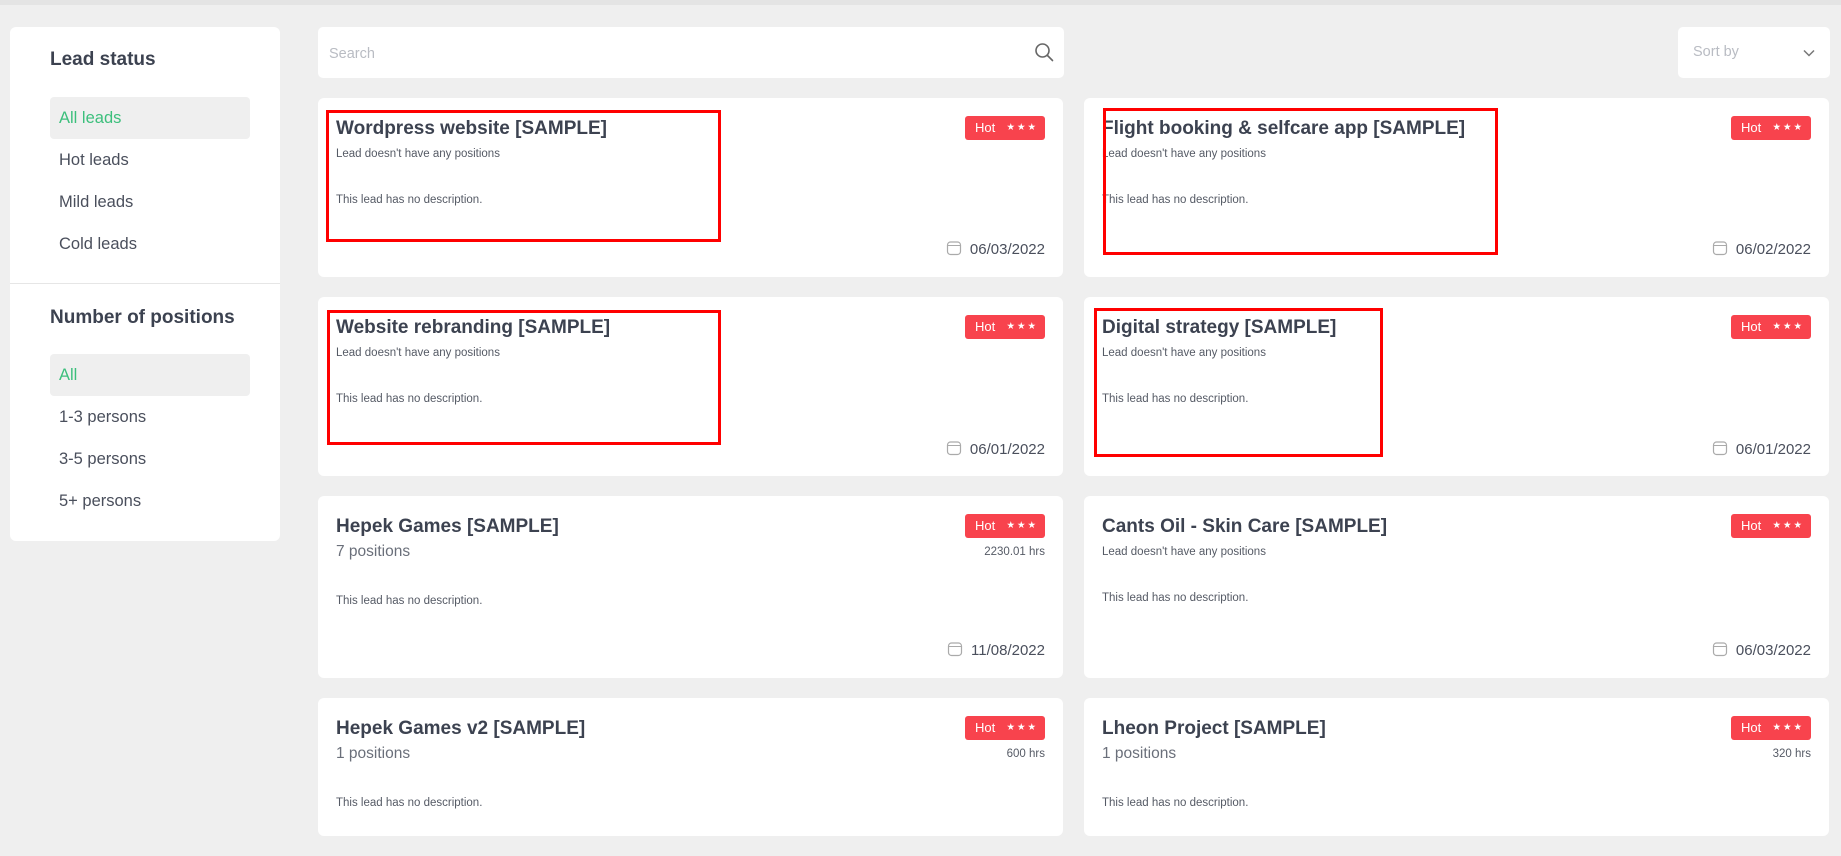  Describe the element at coordinates (150, 118) in the screenshot. I see `filter-all-leads: All leads` at that location.